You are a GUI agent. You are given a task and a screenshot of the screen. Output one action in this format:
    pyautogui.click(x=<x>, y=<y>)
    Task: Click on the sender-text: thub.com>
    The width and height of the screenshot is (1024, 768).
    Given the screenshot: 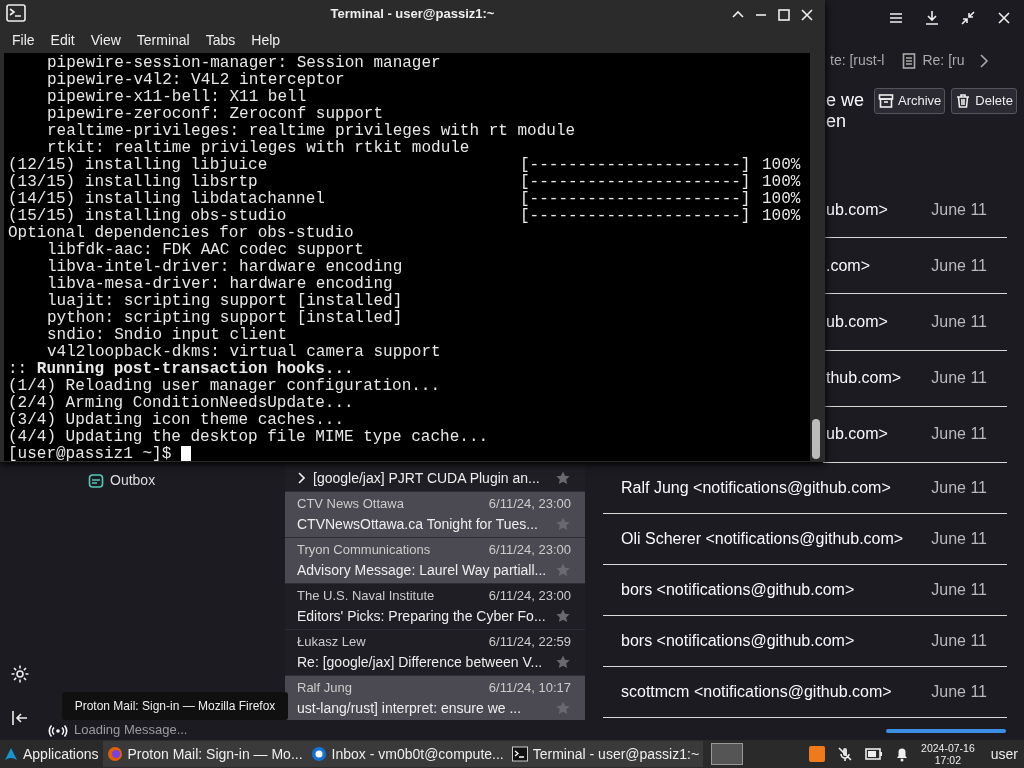 What is the action you would take?
    pyautogui.click(x=864, y=378)
    